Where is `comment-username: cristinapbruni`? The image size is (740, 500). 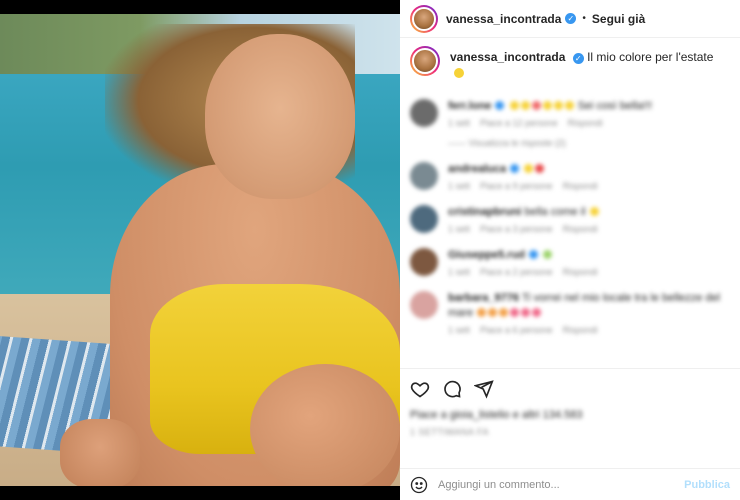 comment-username: cristinapbruni is located at coordinates (484, 212).